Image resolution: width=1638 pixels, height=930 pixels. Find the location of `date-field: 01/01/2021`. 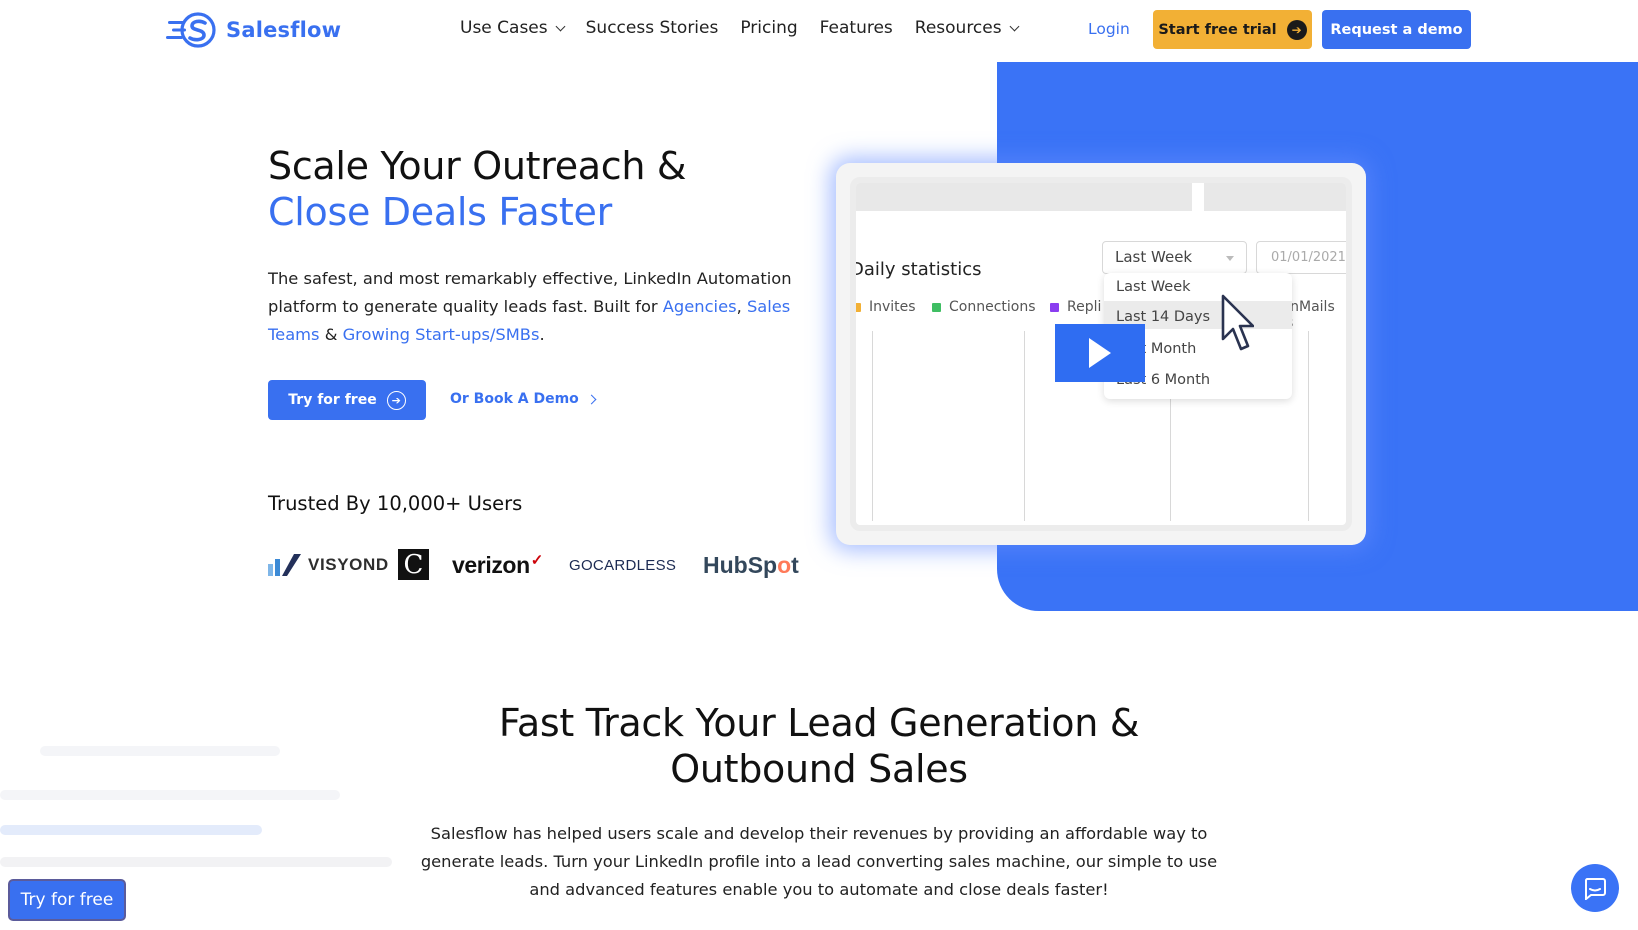

date-field: 01/01/2021 is located at coordinates (1301, 257).